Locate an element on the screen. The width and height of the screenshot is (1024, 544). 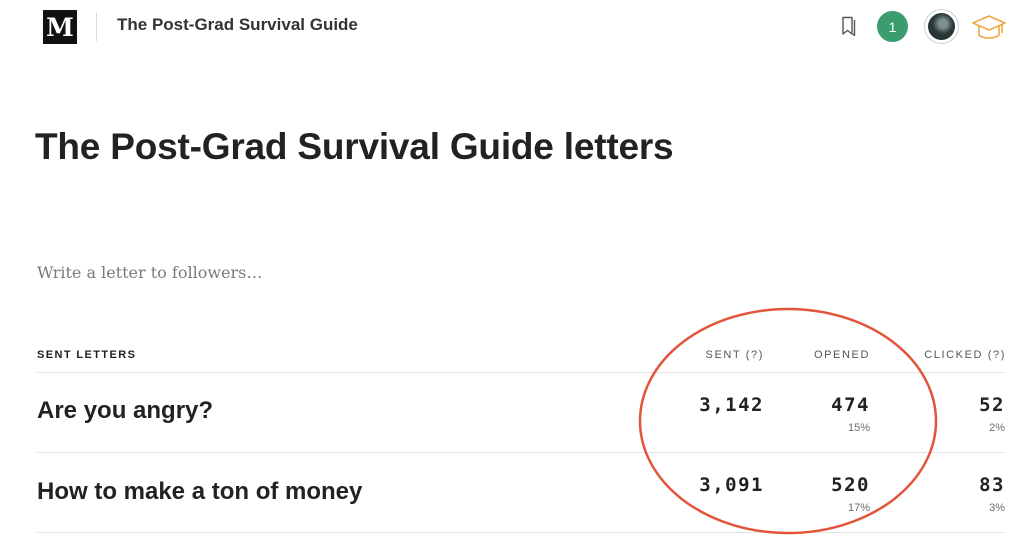
clicked-percent: 2% is located at coordinates (997, 428).